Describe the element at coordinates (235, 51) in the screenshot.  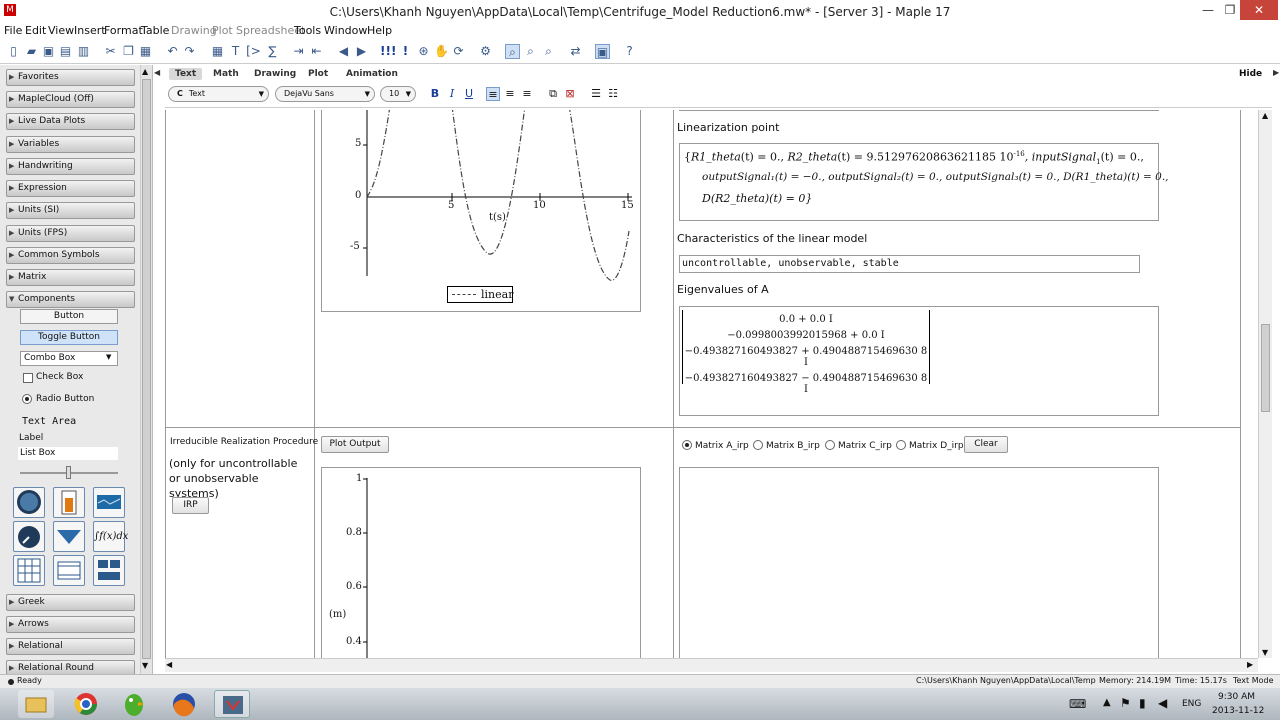
I see `text-mode-icon: T` at that location.